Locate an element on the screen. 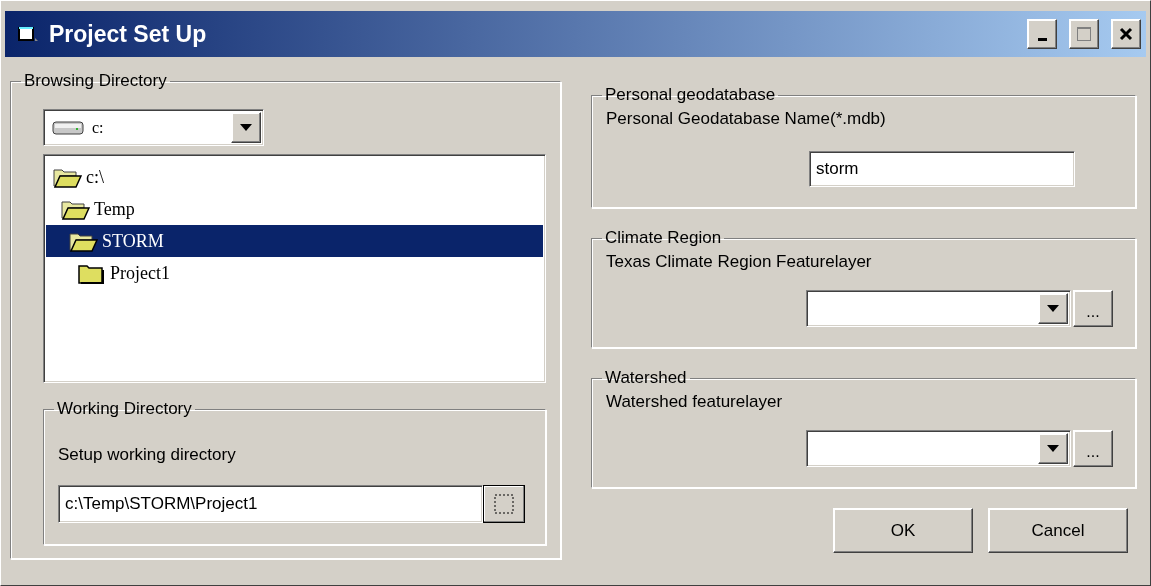 The image size is (1151, 586). group-title: Working Directory is located at coordinates (124, 409).